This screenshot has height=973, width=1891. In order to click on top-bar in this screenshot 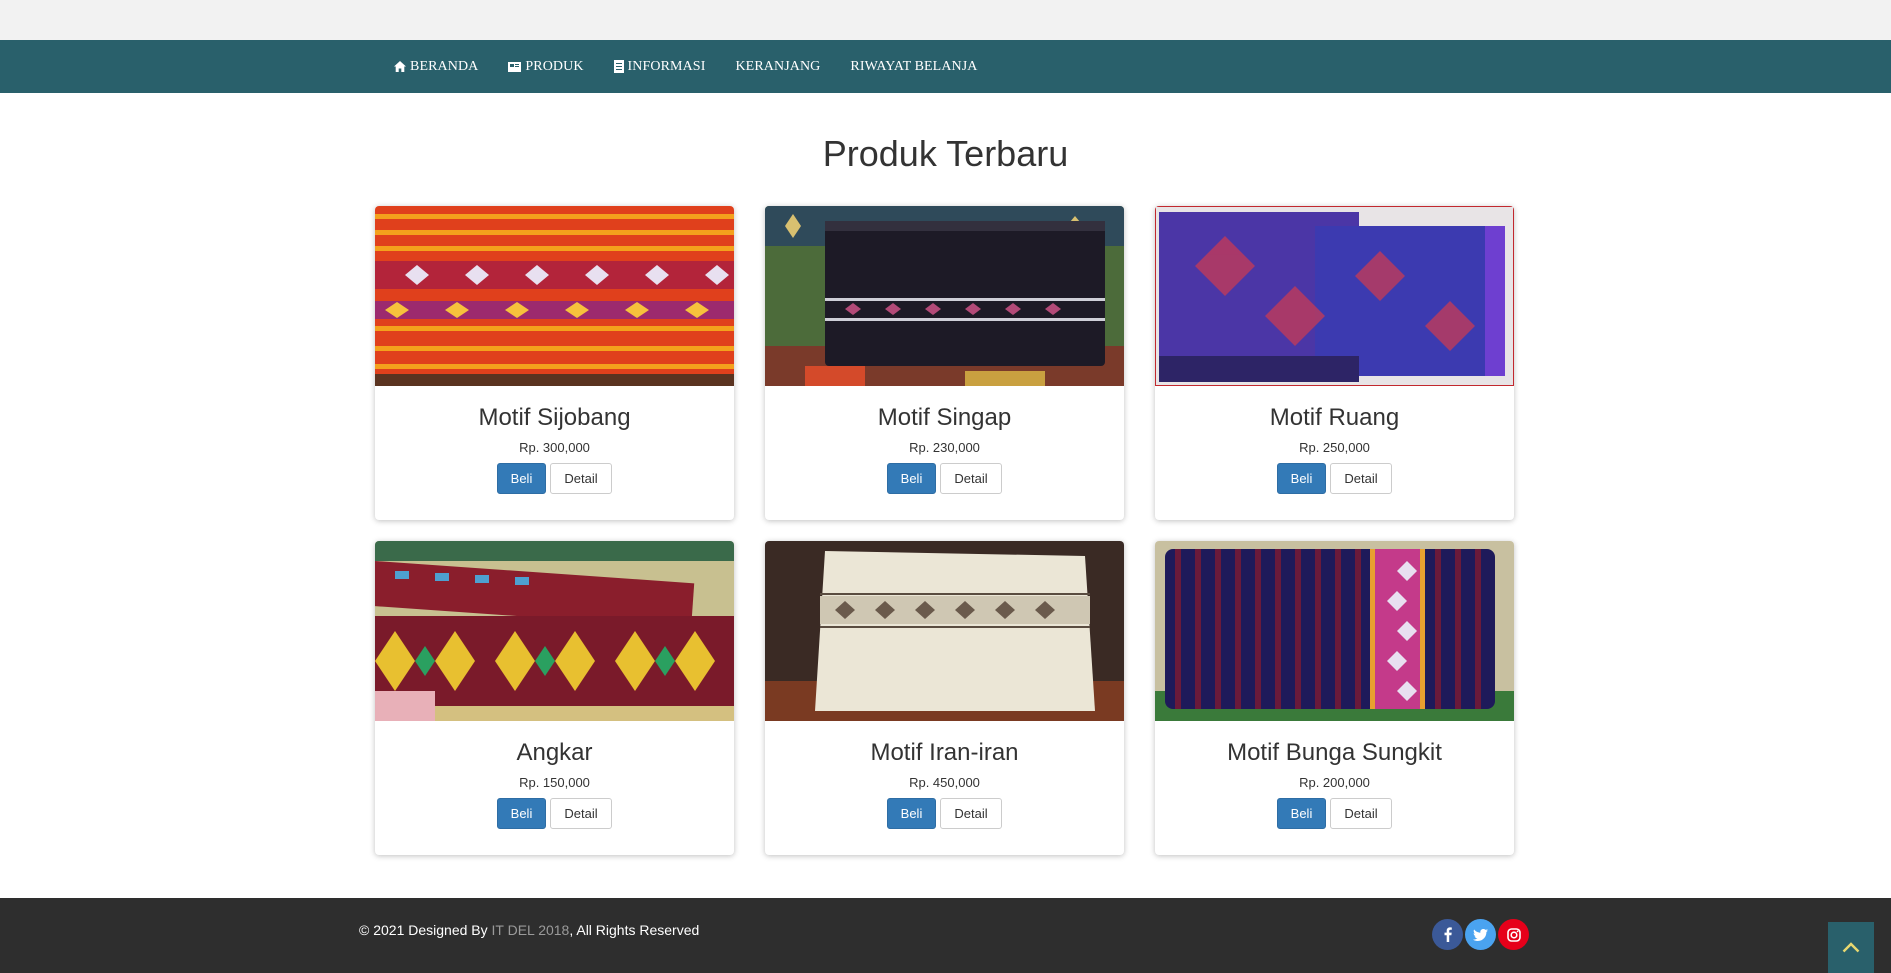, I will do `click(945, 20)`.